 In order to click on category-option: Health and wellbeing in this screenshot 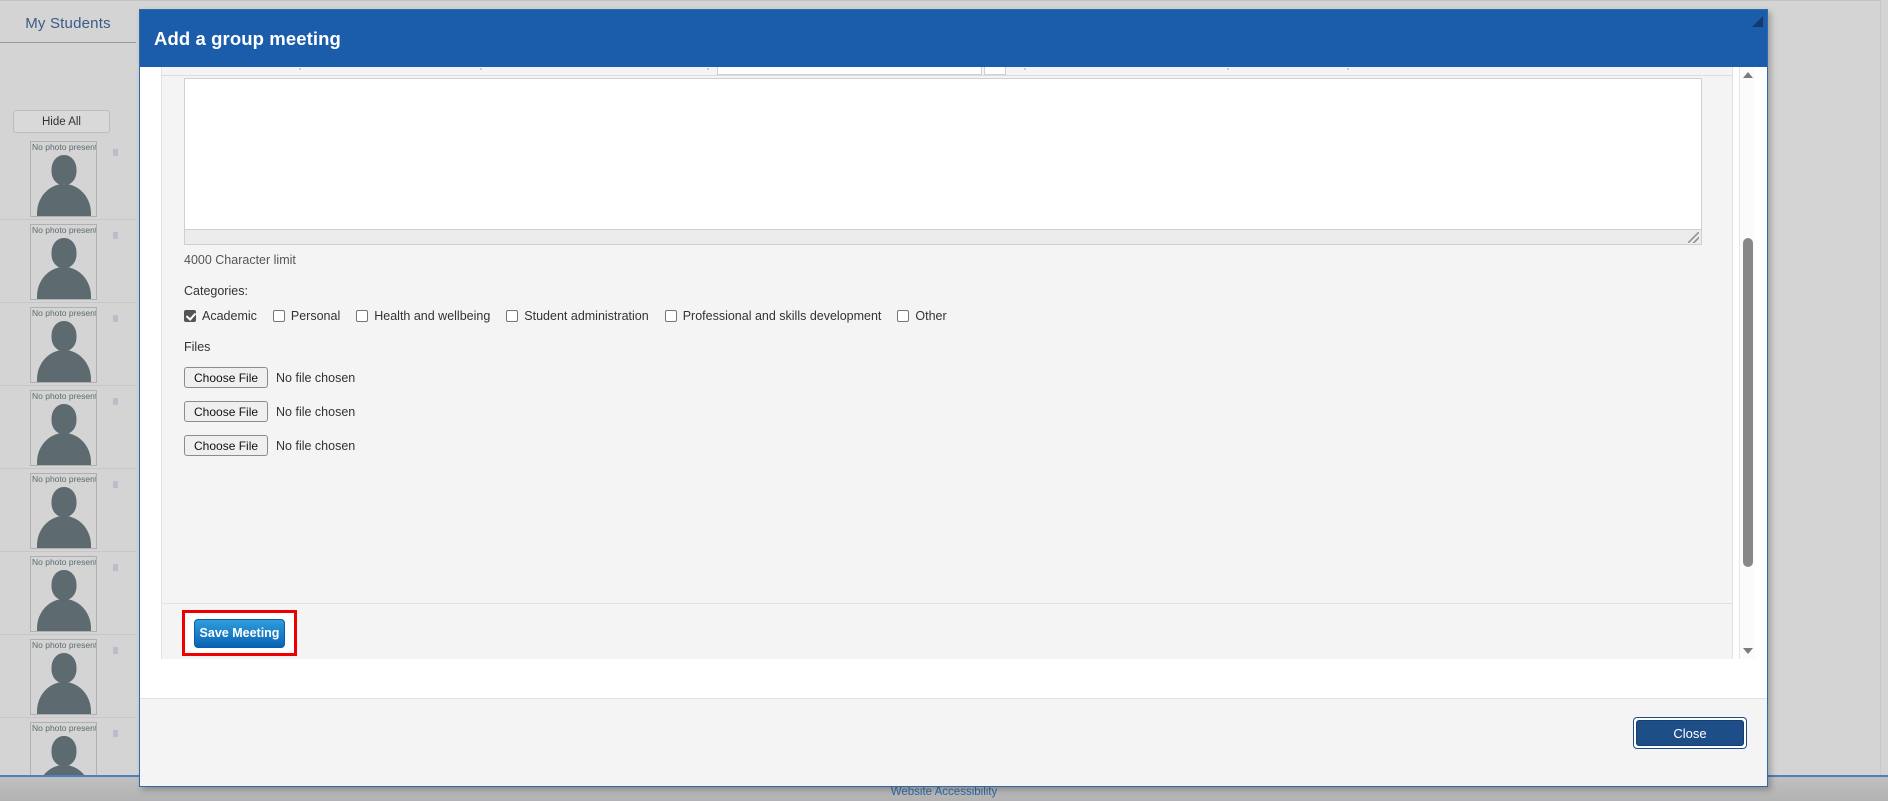, I will do `click(423, 316)`.